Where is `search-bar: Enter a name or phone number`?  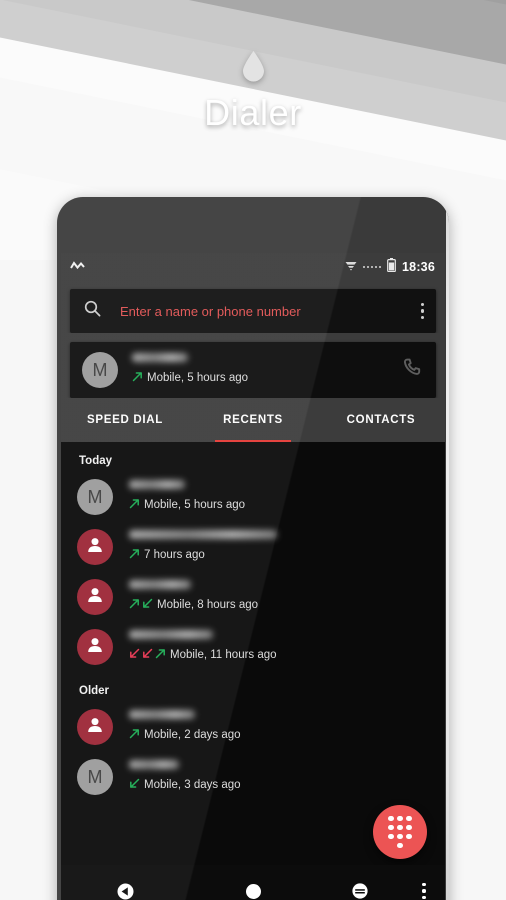 search-bar: Enter a name or phone number is located at coordinates (253, 311).